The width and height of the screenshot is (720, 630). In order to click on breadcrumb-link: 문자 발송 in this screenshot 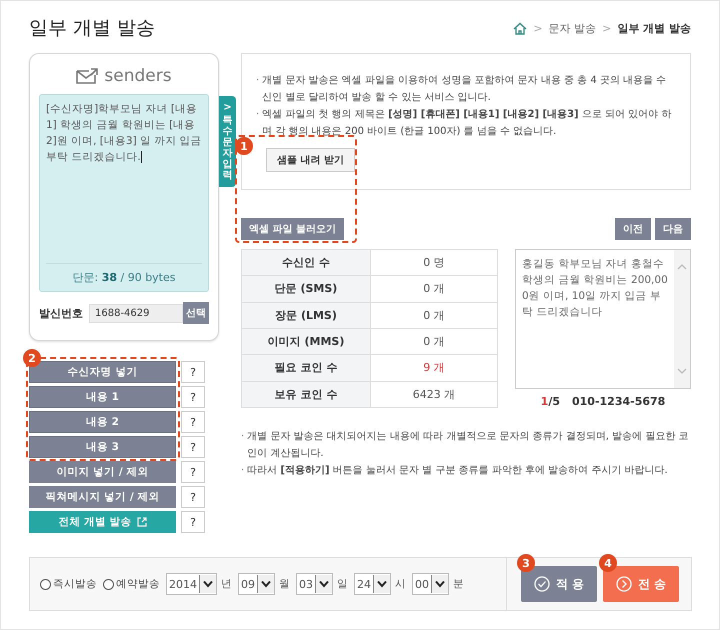, I will do `click(572, 28)`.